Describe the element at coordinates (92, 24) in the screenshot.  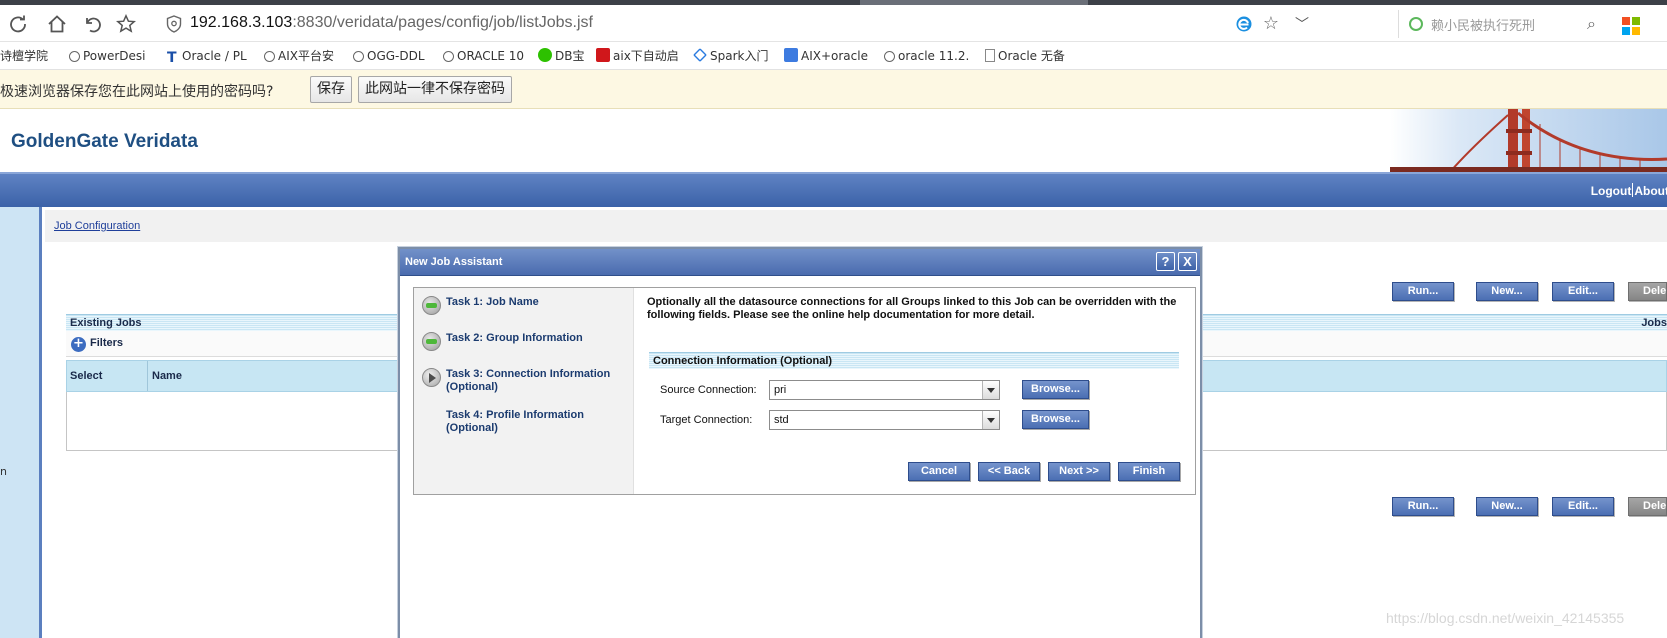
I see `undo-icon` at that location.